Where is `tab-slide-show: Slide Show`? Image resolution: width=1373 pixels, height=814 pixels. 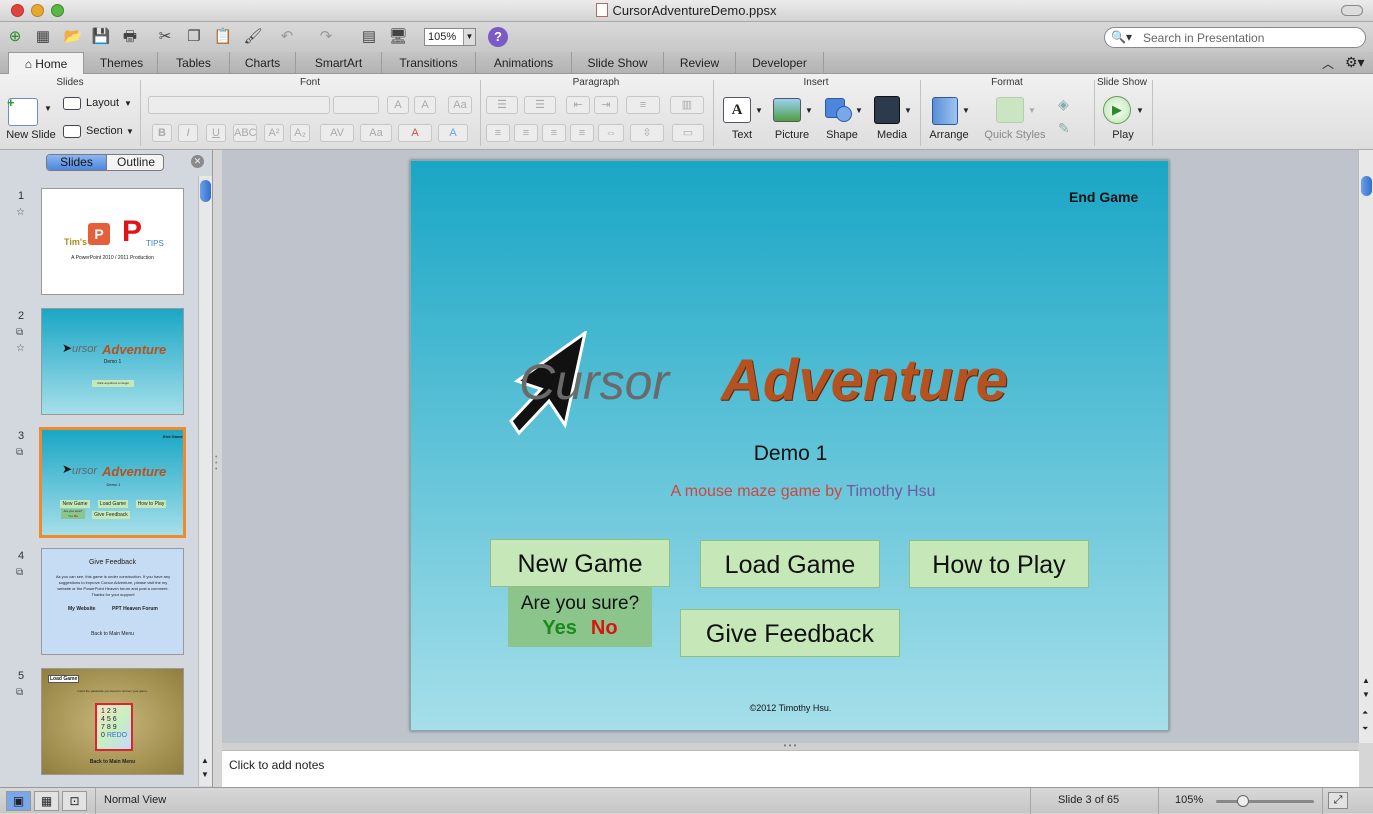
tab-slide-show: Slide Show is located at coordinates (618, 63).